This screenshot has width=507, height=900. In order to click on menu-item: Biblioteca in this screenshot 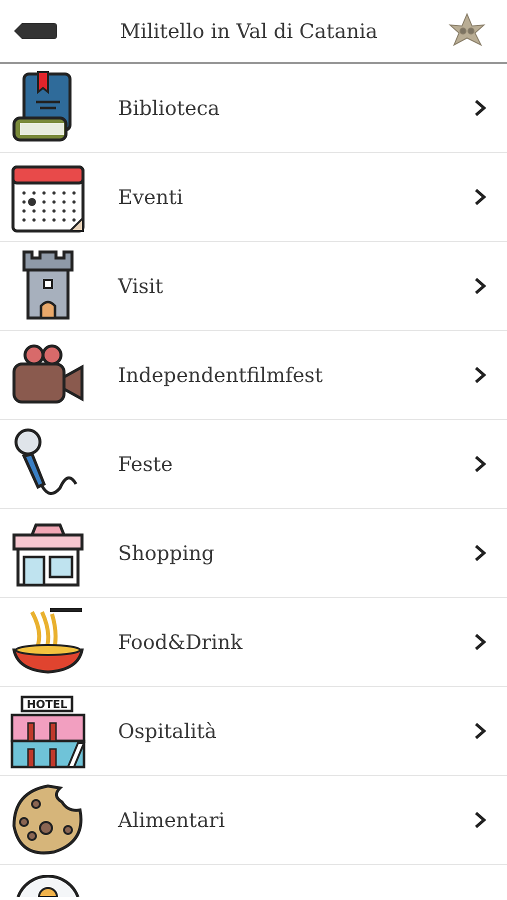, I will do `click(253, 108)`.